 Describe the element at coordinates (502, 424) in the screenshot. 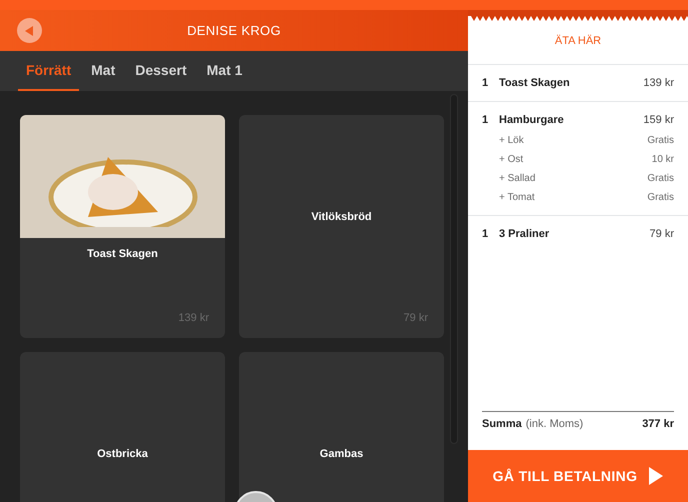

I see `total-label: Summa` at that location.